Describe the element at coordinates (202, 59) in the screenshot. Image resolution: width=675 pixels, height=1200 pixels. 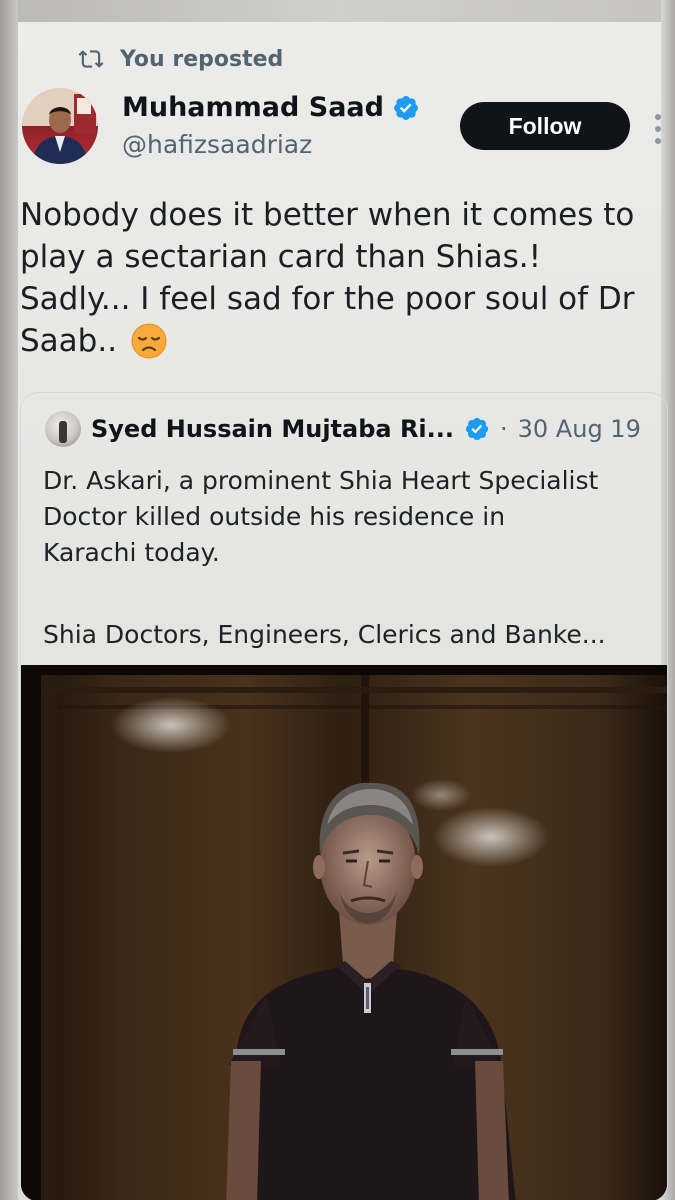
I see `repost-label: You reposted` at that location.